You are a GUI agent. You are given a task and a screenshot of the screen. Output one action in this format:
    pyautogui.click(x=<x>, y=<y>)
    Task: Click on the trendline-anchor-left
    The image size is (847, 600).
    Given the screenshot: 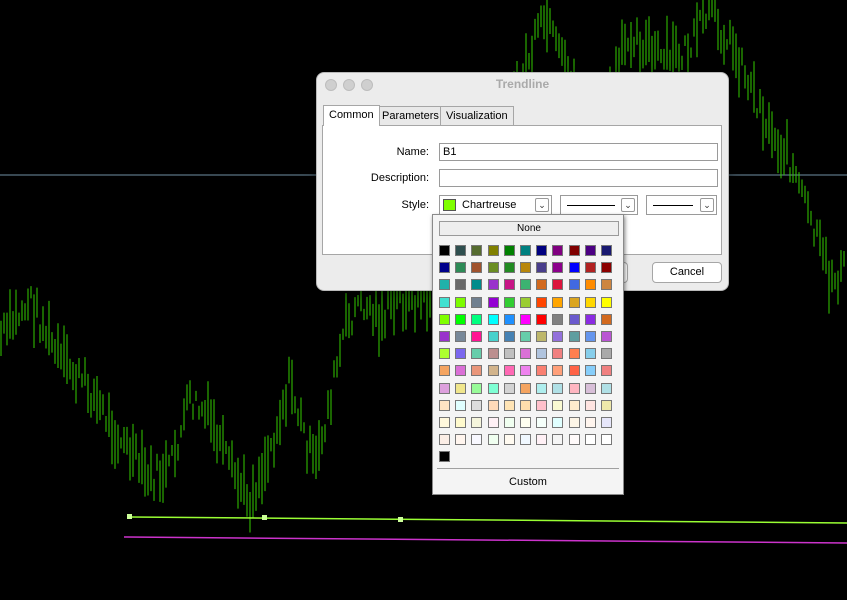 What is the action you would take?
    pyautogui.click(x=129, y=516)
    